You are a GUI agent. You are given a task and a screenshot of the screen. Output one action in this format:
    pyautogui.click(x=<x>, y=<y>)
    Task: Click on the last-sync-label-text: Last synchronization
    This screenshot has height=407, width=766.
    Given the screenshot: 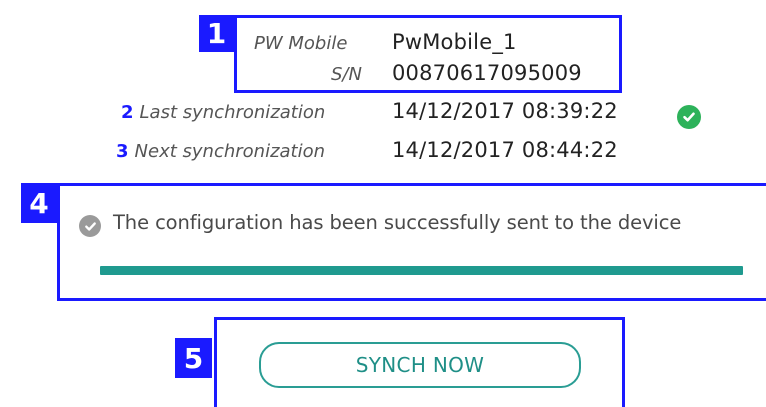 What is the action you would take?
    pyautogui.click(x=232, y=112)
    